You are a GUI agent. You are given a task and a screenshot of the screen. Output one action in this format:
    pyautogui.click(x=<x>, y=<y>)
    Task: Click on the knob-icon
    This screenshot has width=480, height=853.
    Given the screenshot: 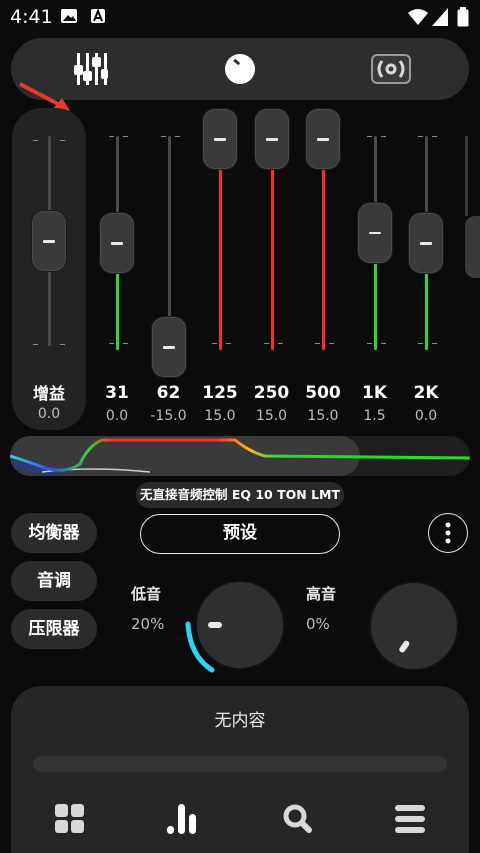 What is the action you would take?
    pyautogui.click(x=240, y=69)
    